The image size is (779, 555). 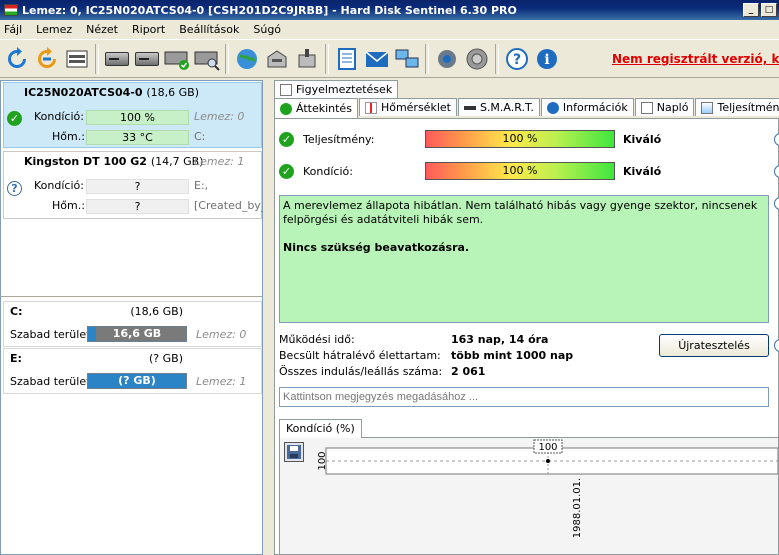 What do you see at coordinates (286, 89) in the screenshot?
I see `warning-page-icon` at bounding box center [286, 89].